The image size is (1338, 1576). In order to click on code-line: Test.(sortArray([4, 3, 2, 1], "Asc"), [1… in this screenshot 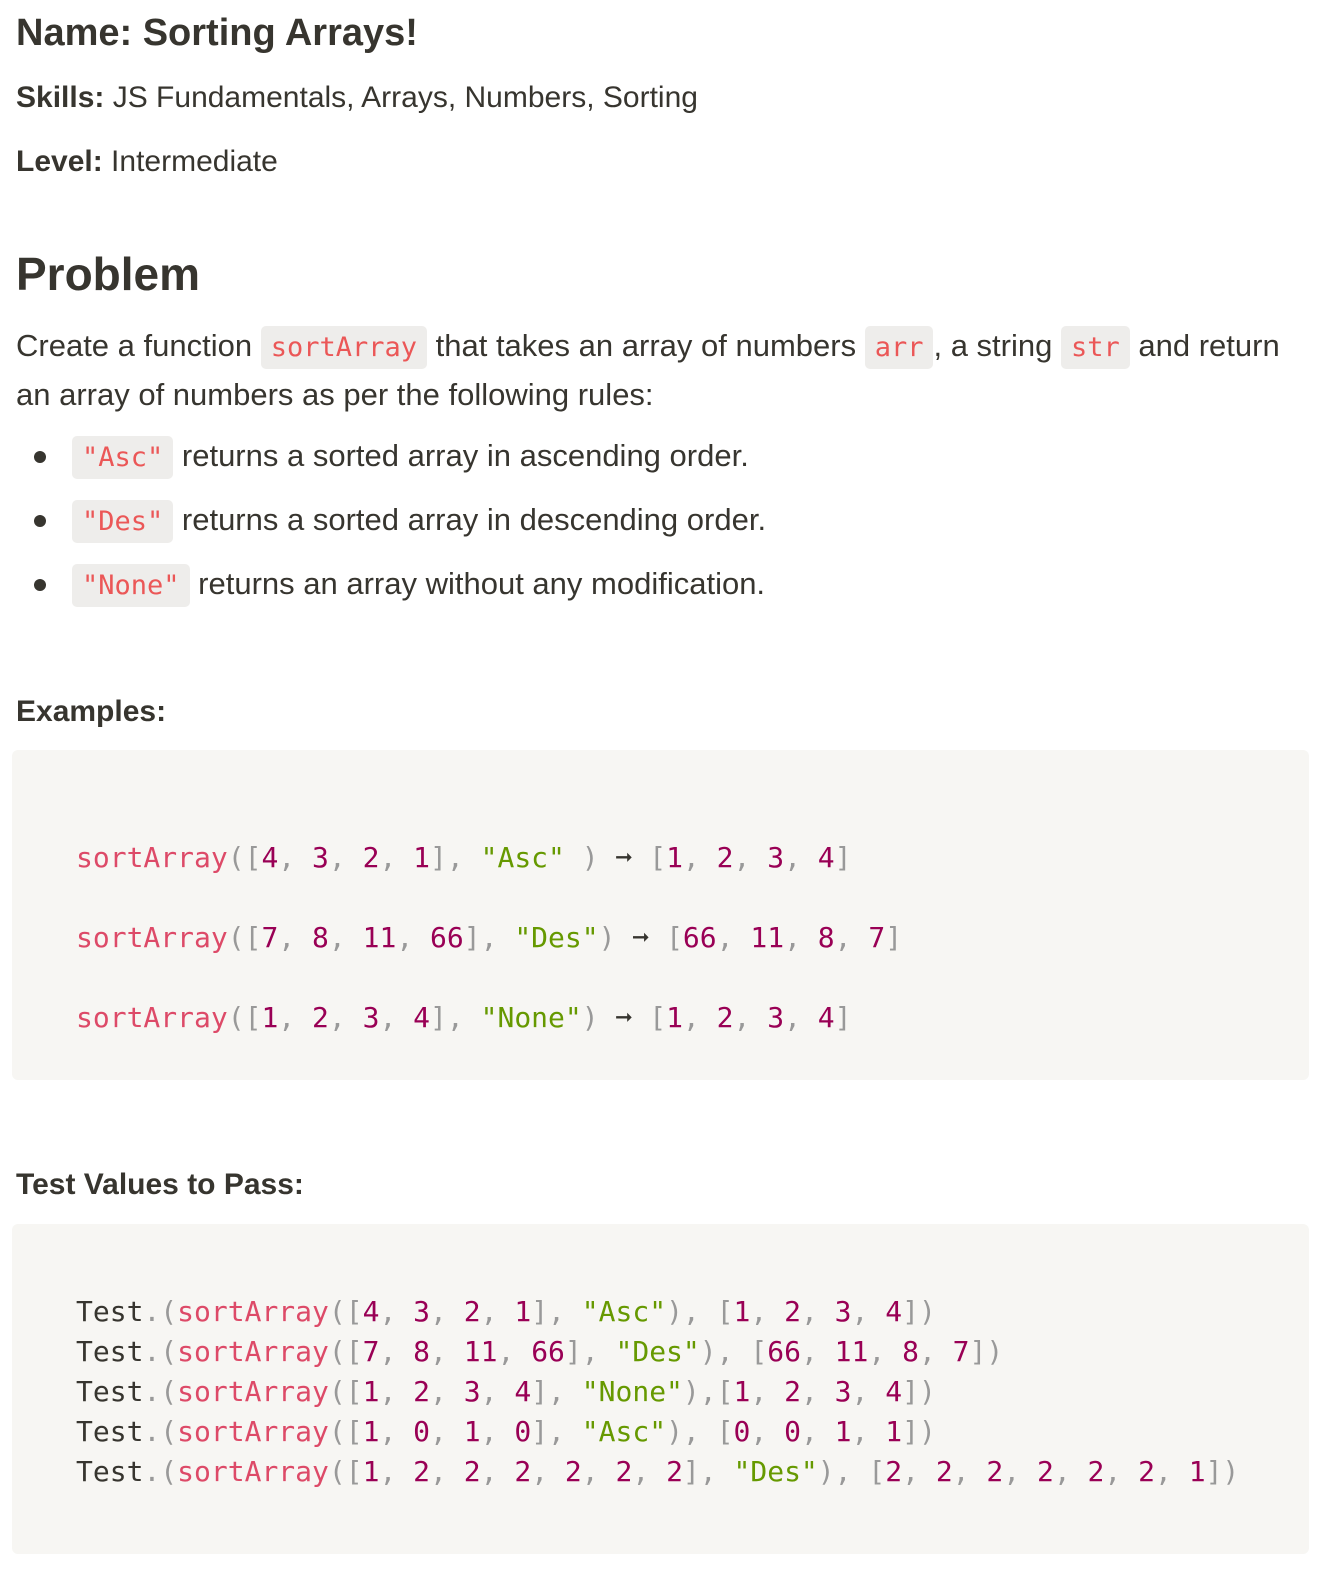, I will do `click(657, 1312)`.